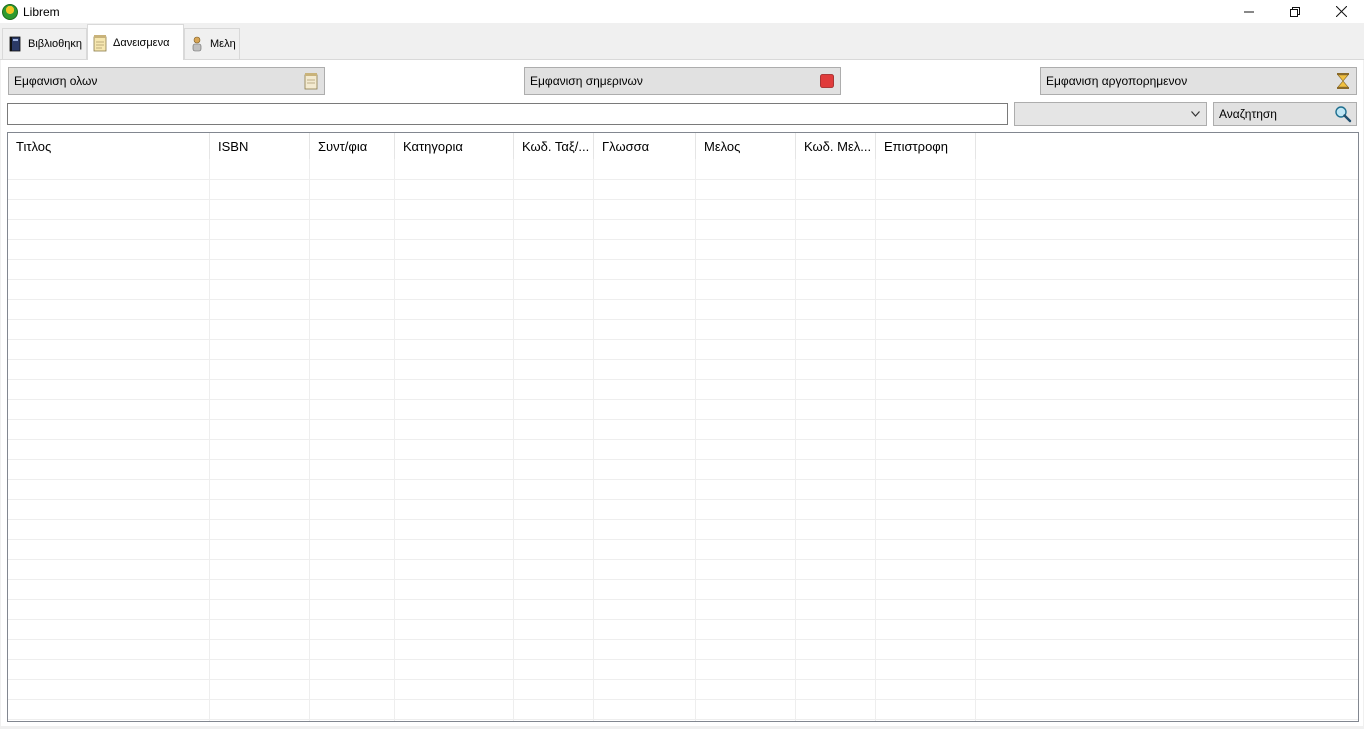  I want to click on show-all-button: Εμφανιση ολων, so click(166, 81).